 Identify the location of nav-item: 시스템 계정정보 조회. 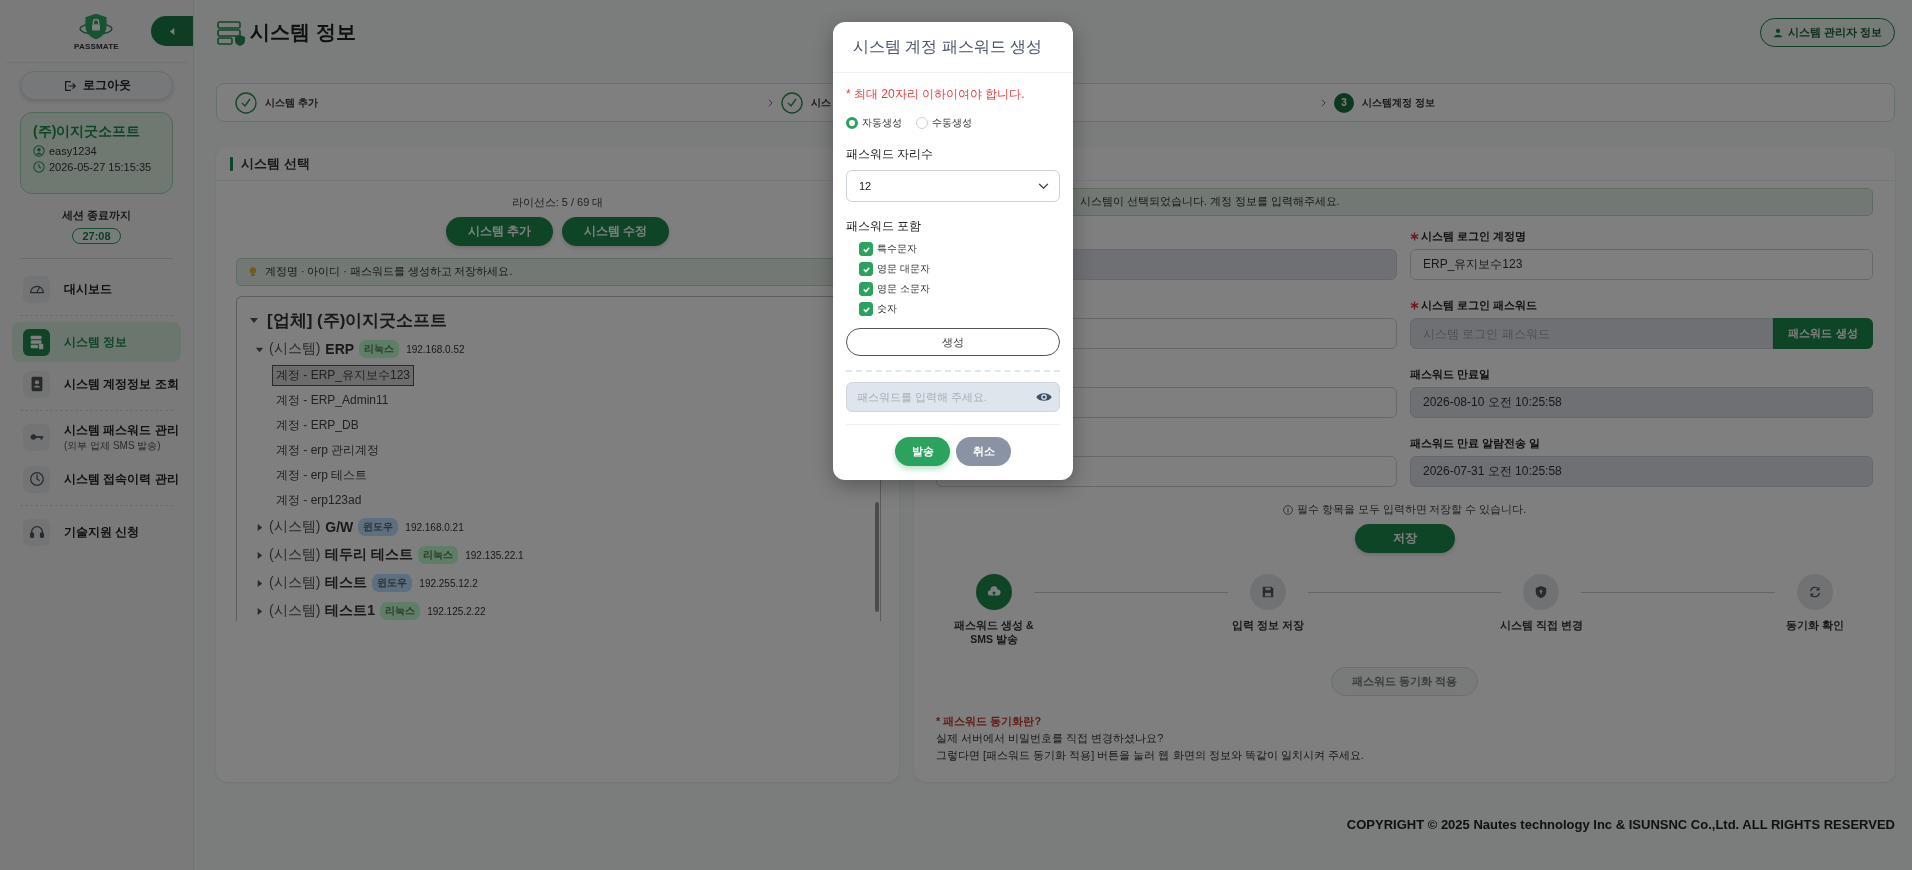
(96, 384).